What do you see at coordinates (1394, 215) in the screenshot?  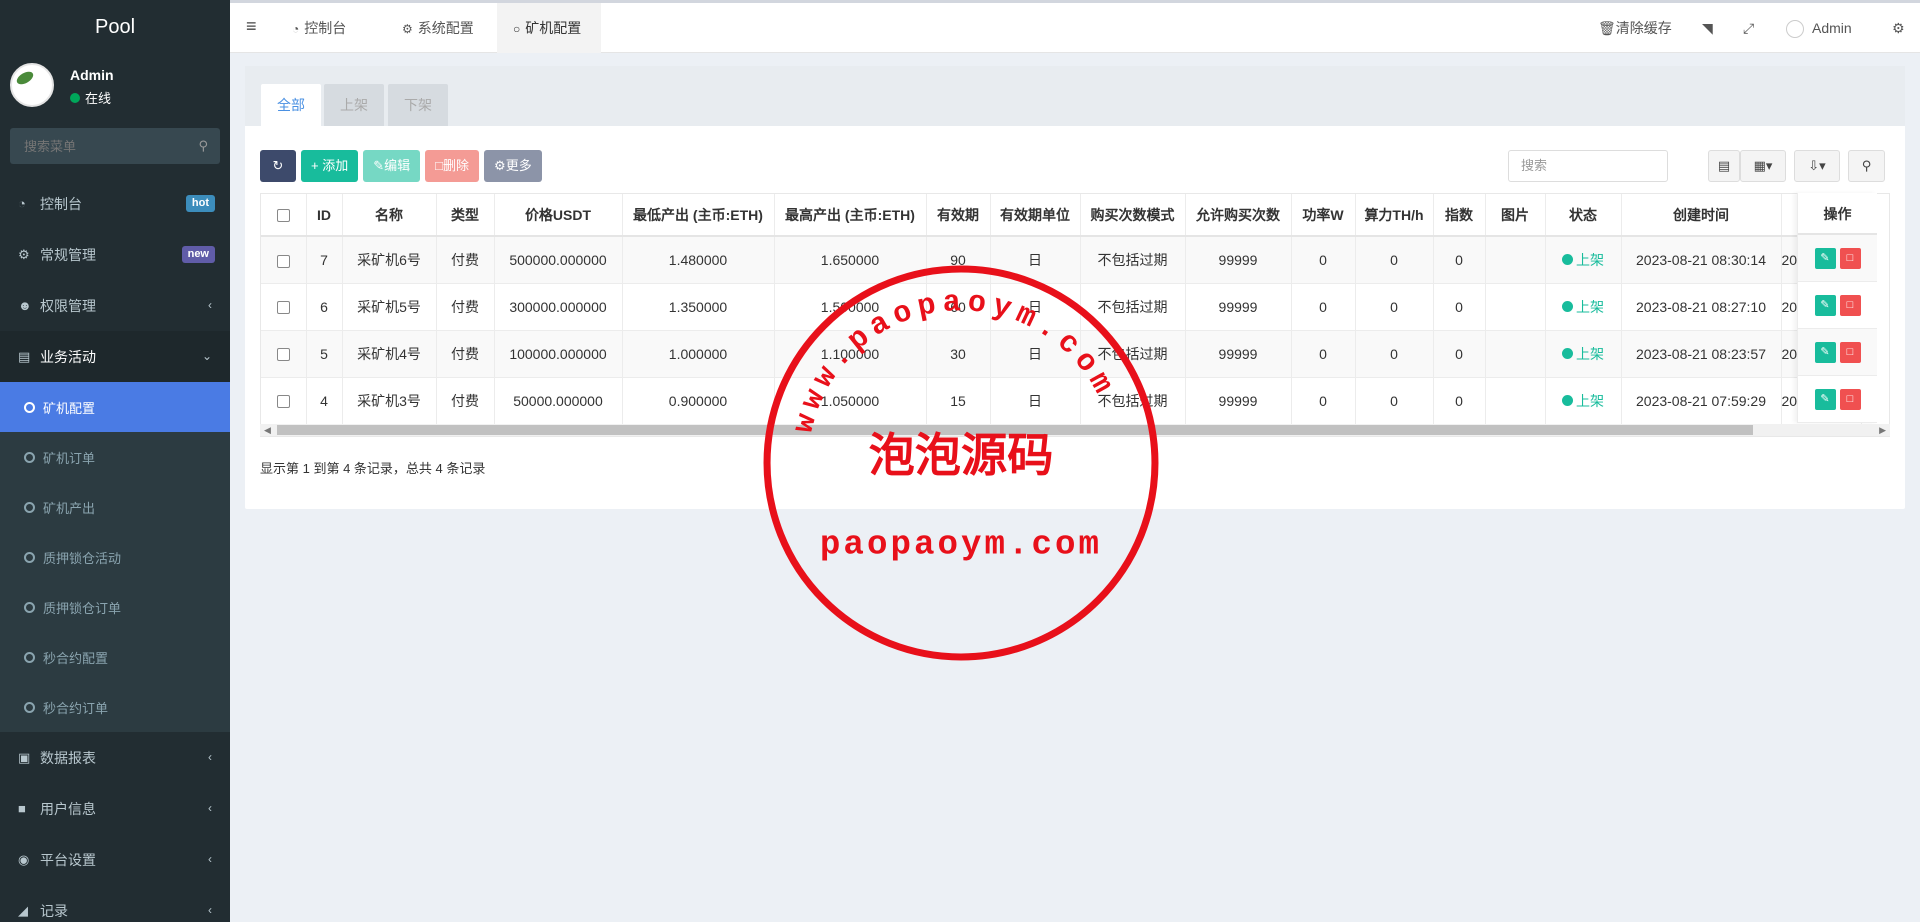 I see `col-header: 算力TH/h` at bounding box center [1394, 215].